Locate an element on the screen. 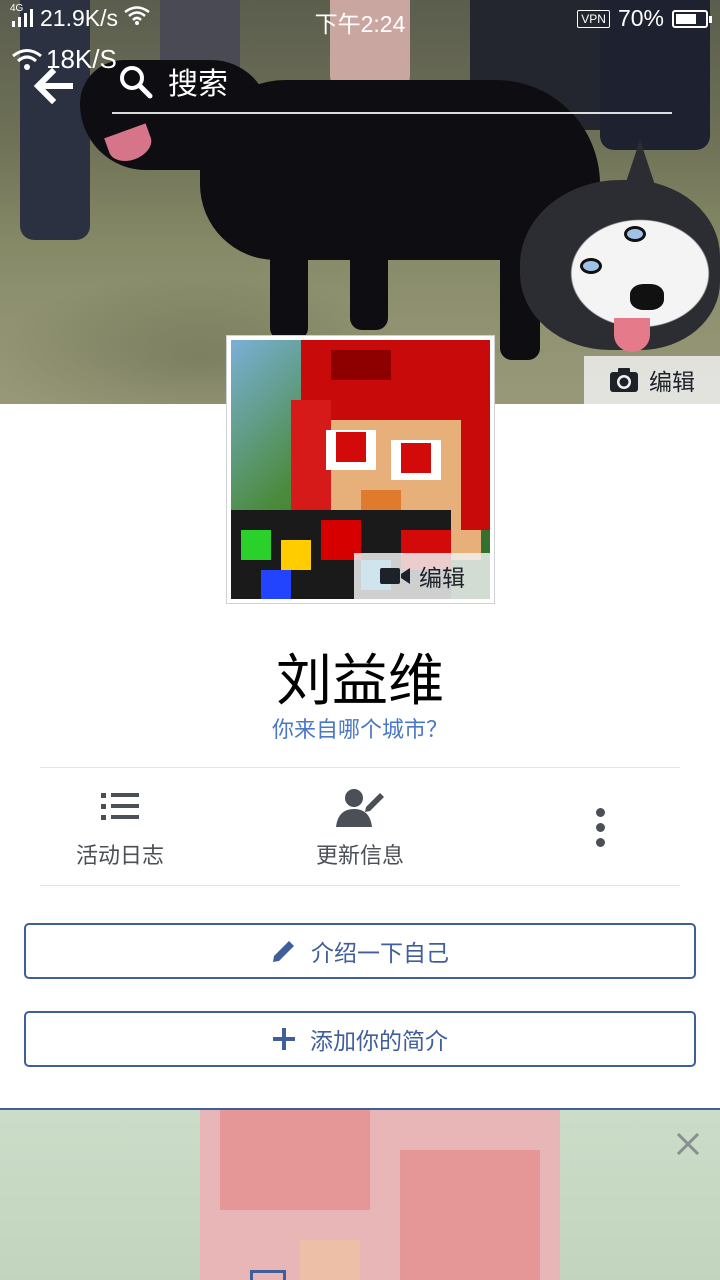 This screenshot has height=1280, width=720. edit-cover-button: 编辑 is located at coordinates (652, 380).